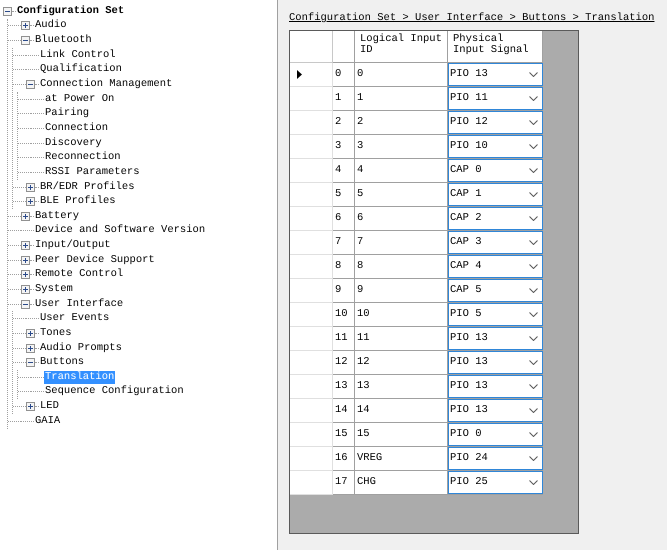 This screenshot has width=667, height=550. Describe the element at coordinates (79, 275) in the screenshot. I see `tree-item: Remote Control` at that location.